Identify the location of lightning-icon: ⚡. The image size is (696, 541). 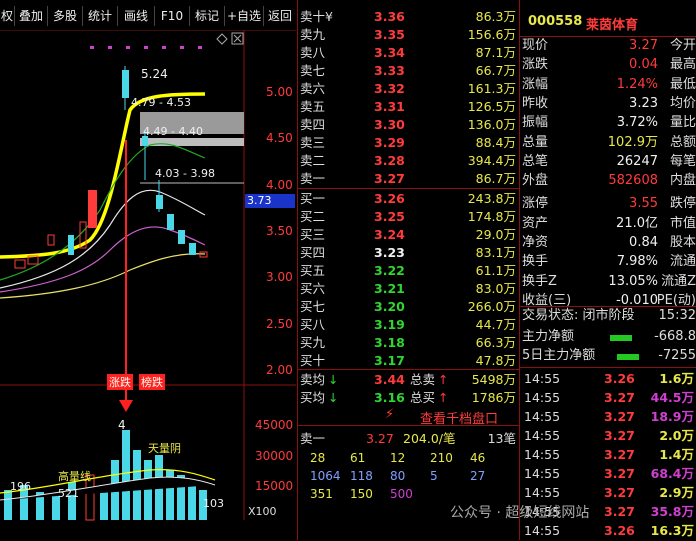
(390, 414).